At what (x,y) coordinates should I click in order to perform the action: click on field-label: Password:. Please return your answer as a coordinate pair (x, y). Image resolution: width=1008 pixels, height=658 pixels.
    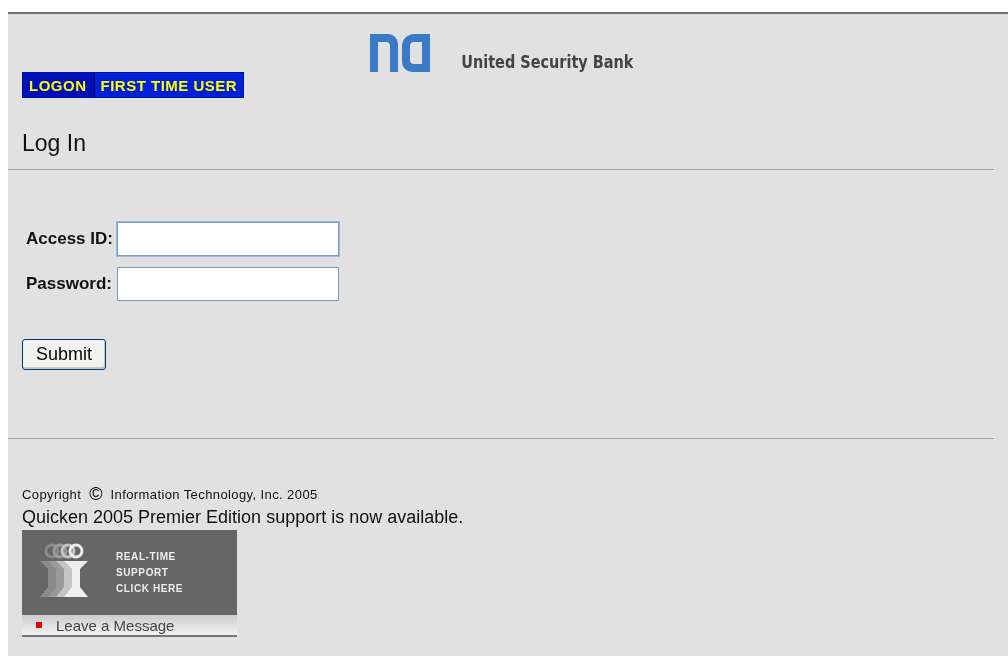
    Looking at the image, I should click on (69, 284).